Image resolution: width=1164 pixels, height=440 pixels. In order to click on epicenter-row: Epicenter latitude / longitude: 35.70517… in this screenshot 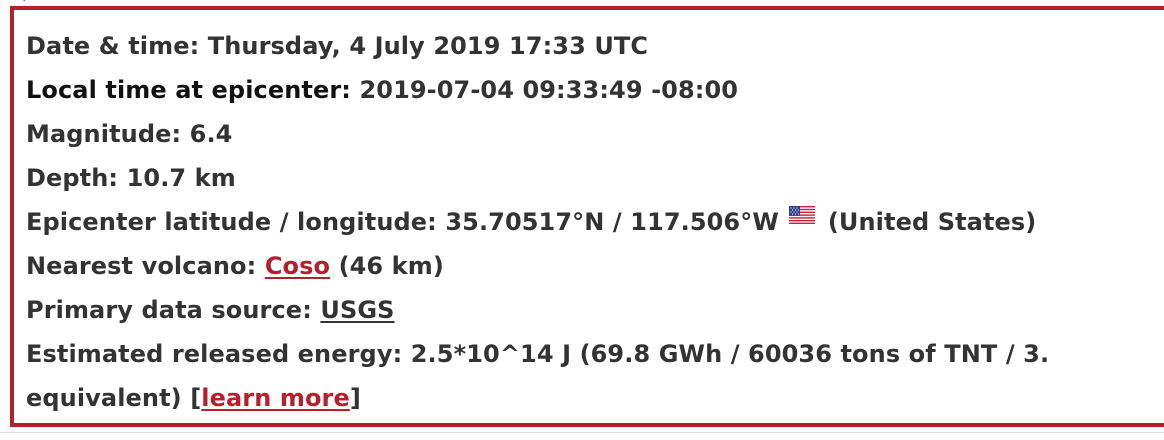, I will do `click(537, 222)`.